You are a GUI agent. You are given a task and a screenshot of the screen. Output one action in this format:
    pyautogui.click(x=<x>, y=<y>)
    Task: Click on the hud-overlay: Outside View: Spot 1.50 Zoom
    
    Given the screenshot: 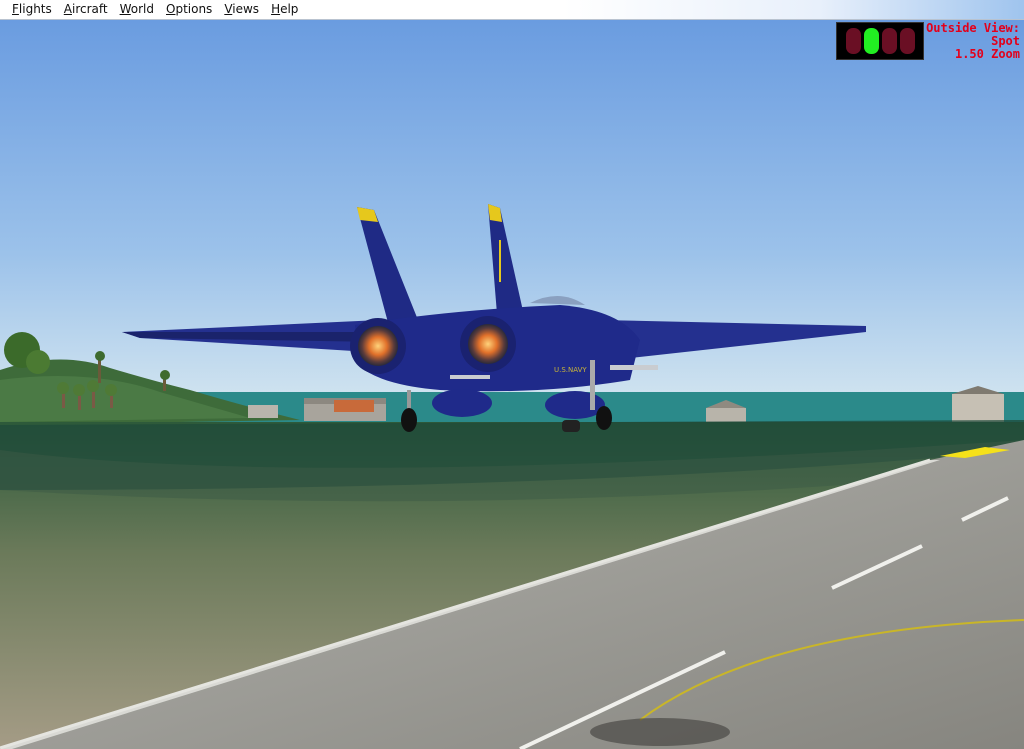 What is the action you would take?
    pyautogui.click(x=928, y=41)
    